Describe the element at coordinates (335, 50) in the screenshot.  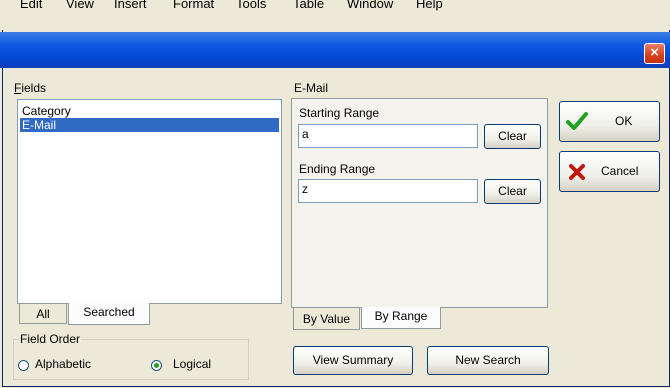
I see `dialog-title-bar` at that location.